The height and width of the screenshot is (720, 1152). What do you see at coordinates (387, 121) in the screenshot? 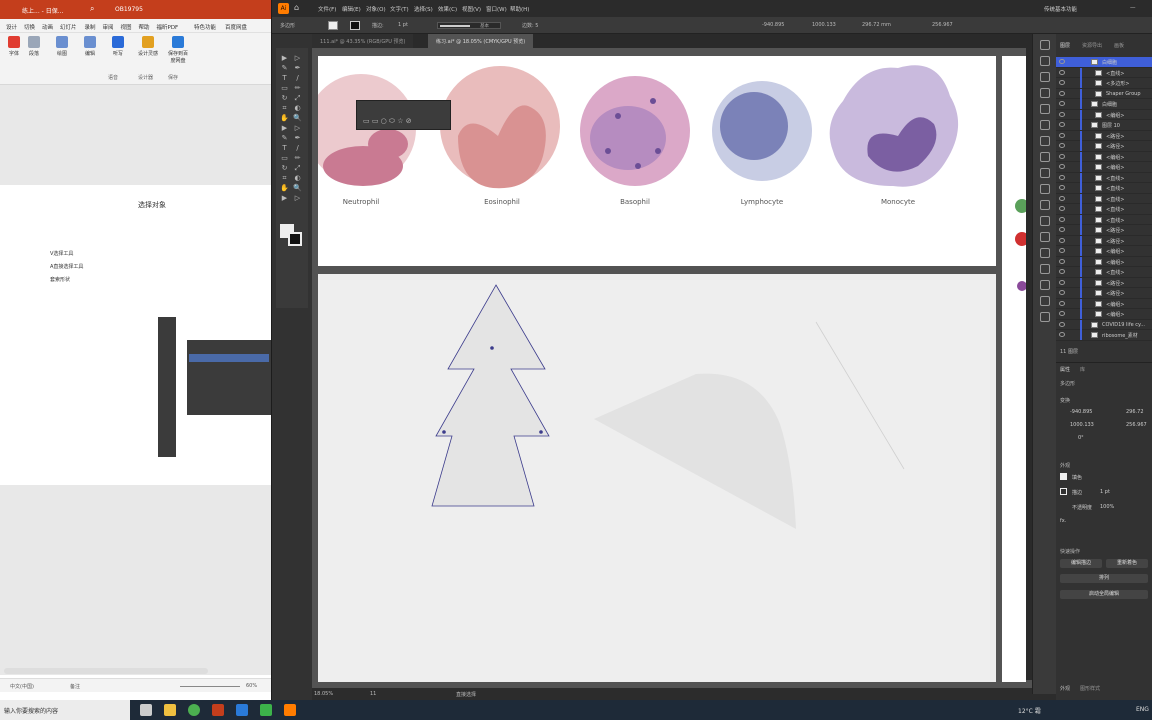
I see `shape-tool-icons: ▭ ▭ ○ ⬭ ☆ ⊘` at bounding box center [387, 121].